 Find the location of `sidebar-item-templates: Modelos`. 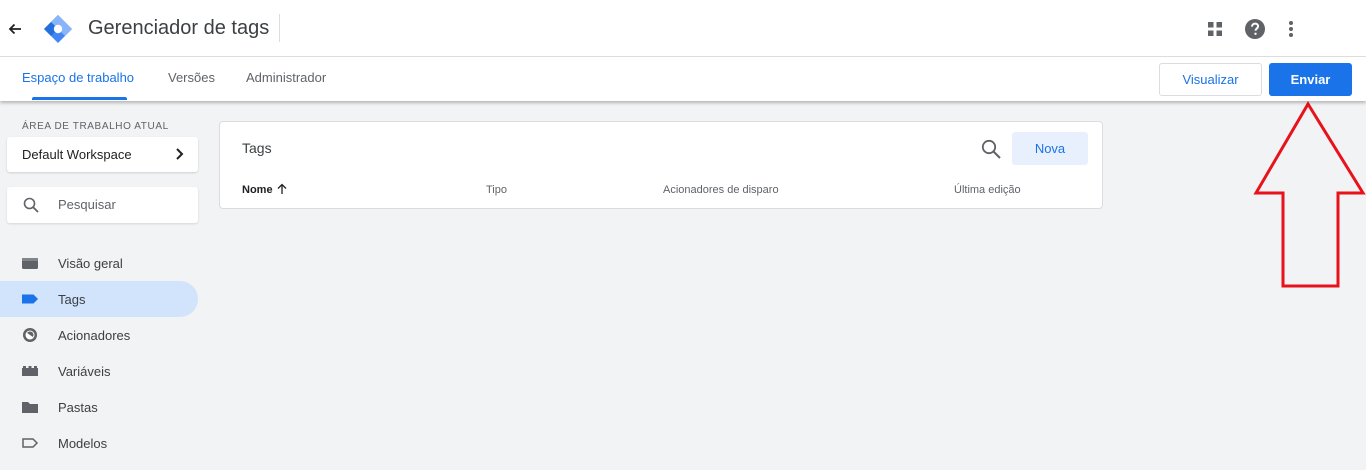

sidebar-item-templates: Modelos is located at coordinates (99, 443).